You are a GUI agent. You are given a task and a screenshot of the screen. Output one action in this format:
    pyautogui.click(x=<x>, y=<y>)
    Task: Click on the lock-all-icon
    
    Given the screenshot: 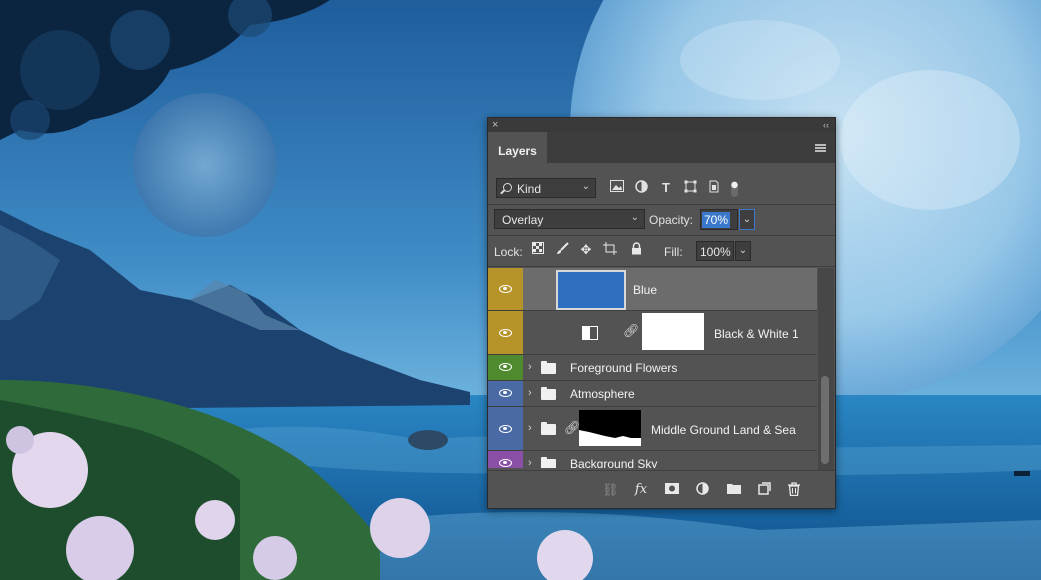 What is the action you would take?
    pyautogui.click(x=636, y=250)
    